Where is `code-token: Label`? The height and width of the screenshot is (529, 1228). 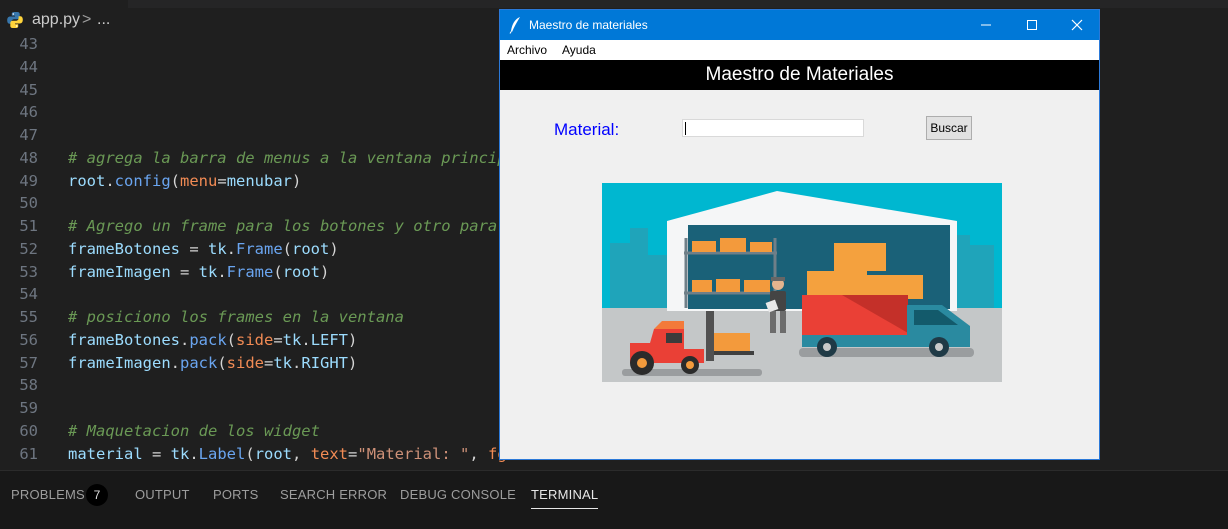
code-token: Label is located at coordinates (222, 453).